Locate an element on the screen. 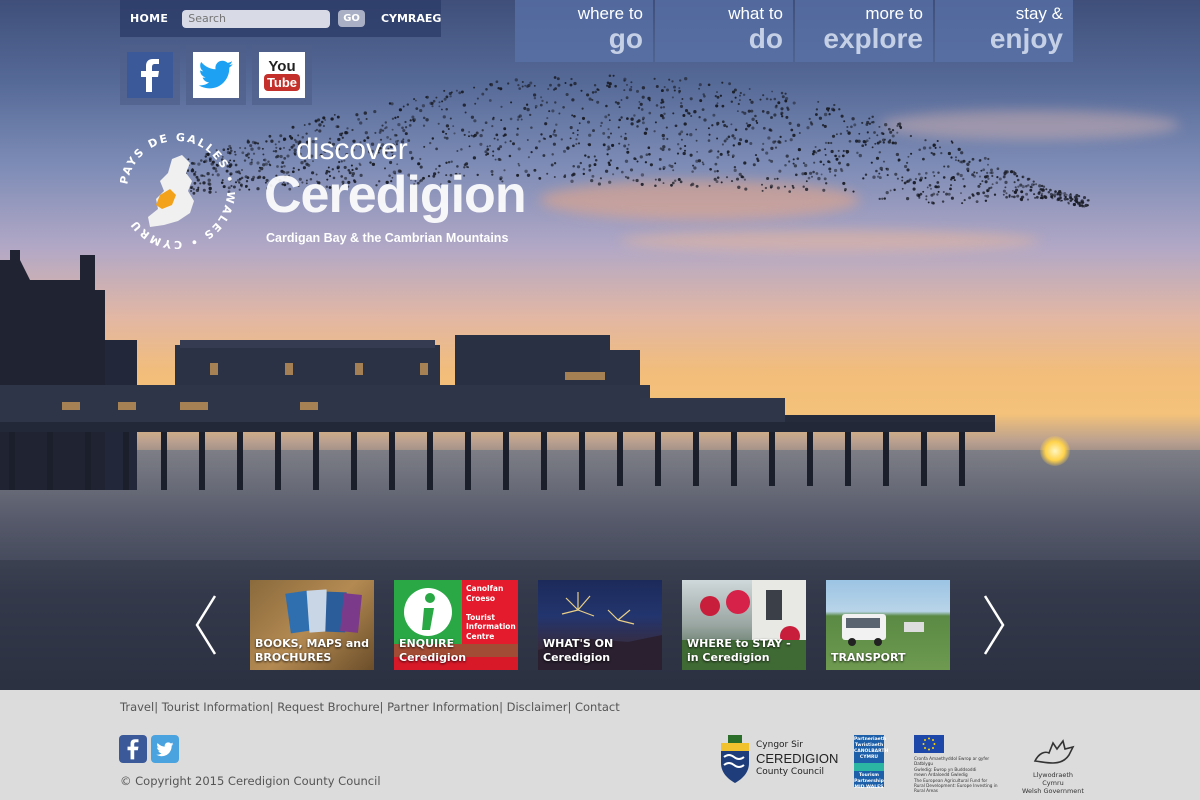 The image size is (1200, 800). language-toggle-link: CYMRAEG is located at coordinates (411, 18).